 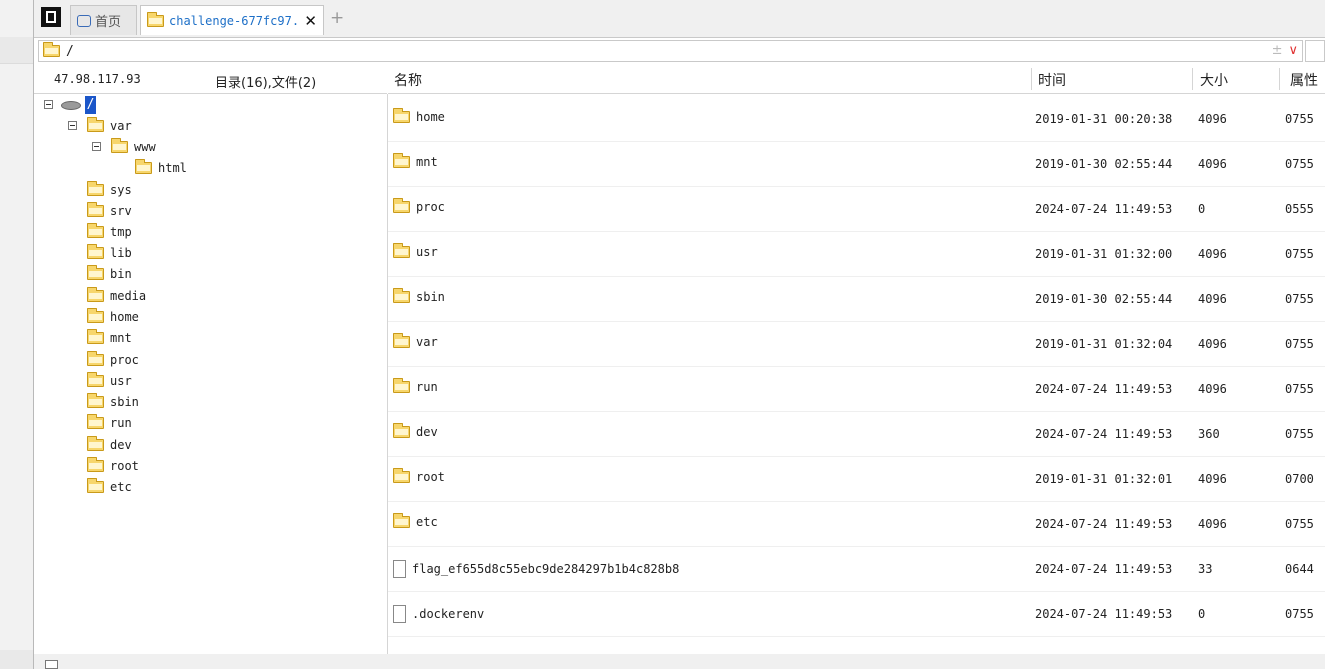 I want to click on row-time: 2019-01-31 00:20:38, so click(x=1104, y=119).